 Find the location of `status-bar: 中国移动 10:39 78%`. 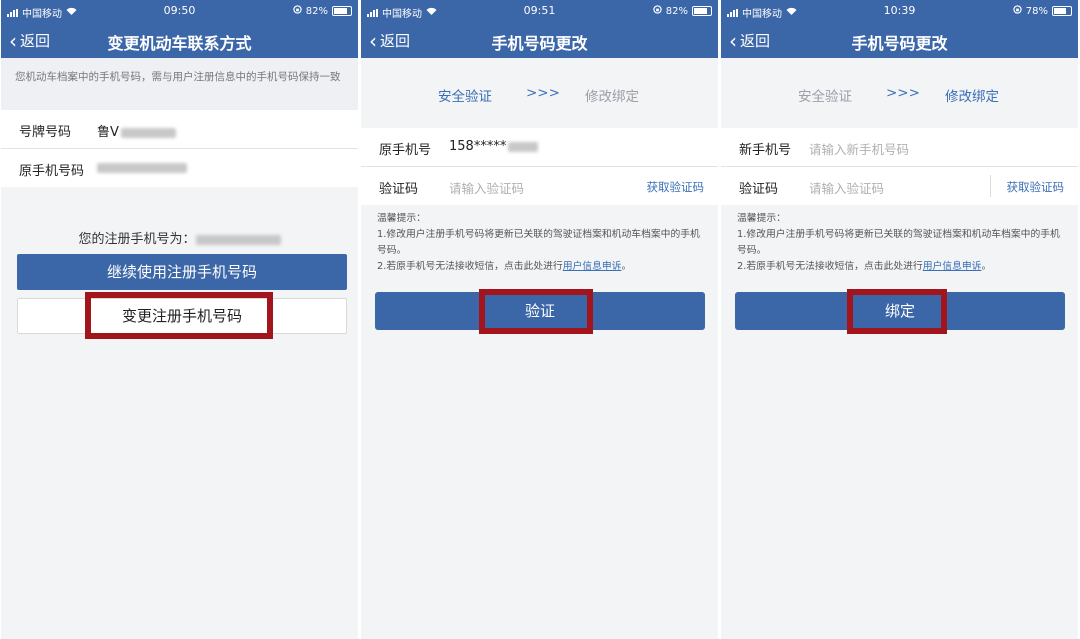

status-bar: 中国移动 10:39 78% is located at coordinates (899, 11).